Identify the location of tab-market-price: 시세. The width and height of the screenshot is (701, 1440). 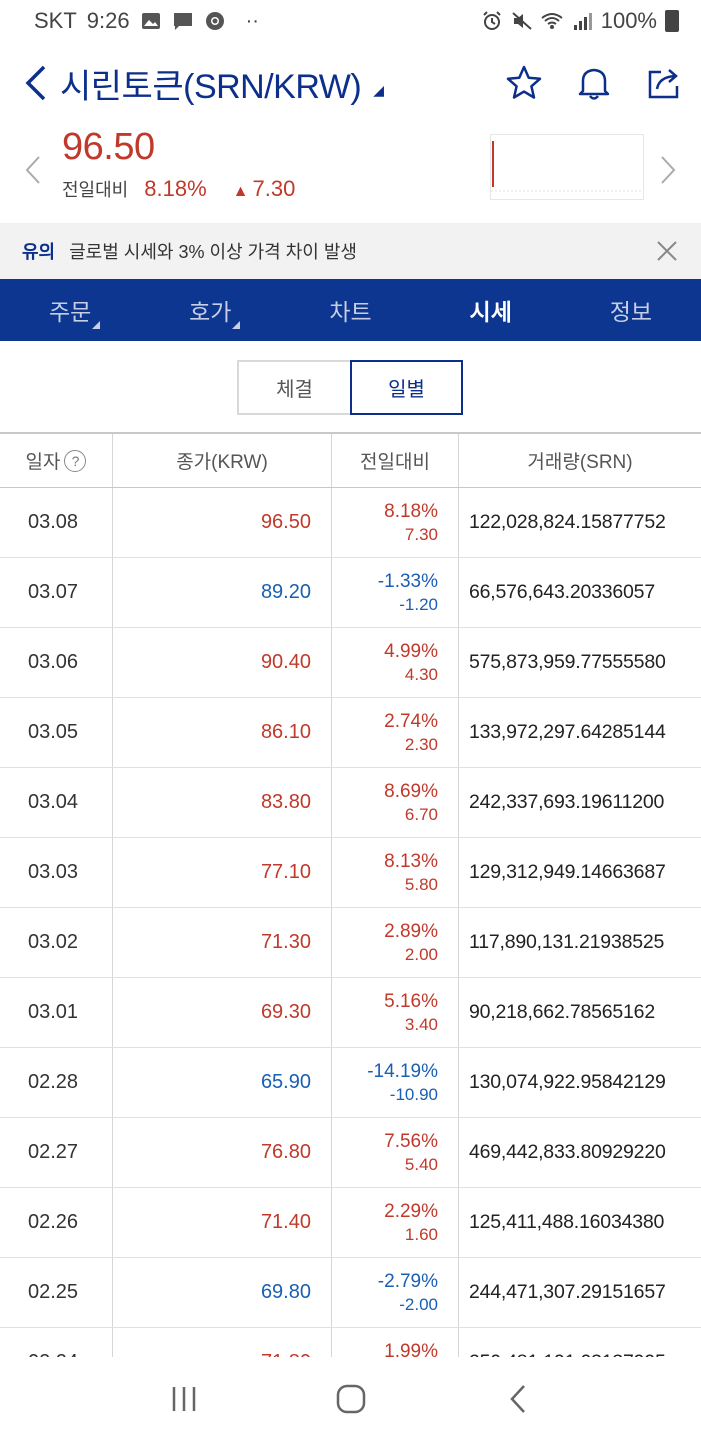
(491, 310).